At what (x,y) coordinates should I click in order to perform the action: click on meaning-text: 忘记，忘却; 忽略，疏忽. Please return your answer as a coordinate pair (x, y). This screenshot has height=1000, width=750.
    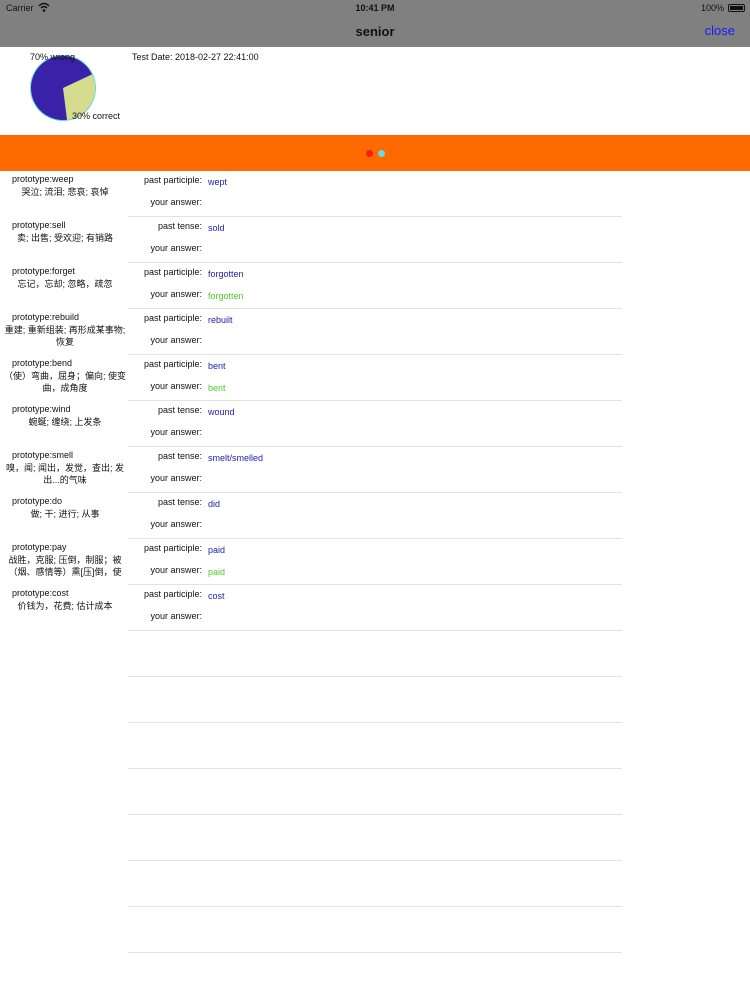
    Looking at the image, I should click on (65, 284).